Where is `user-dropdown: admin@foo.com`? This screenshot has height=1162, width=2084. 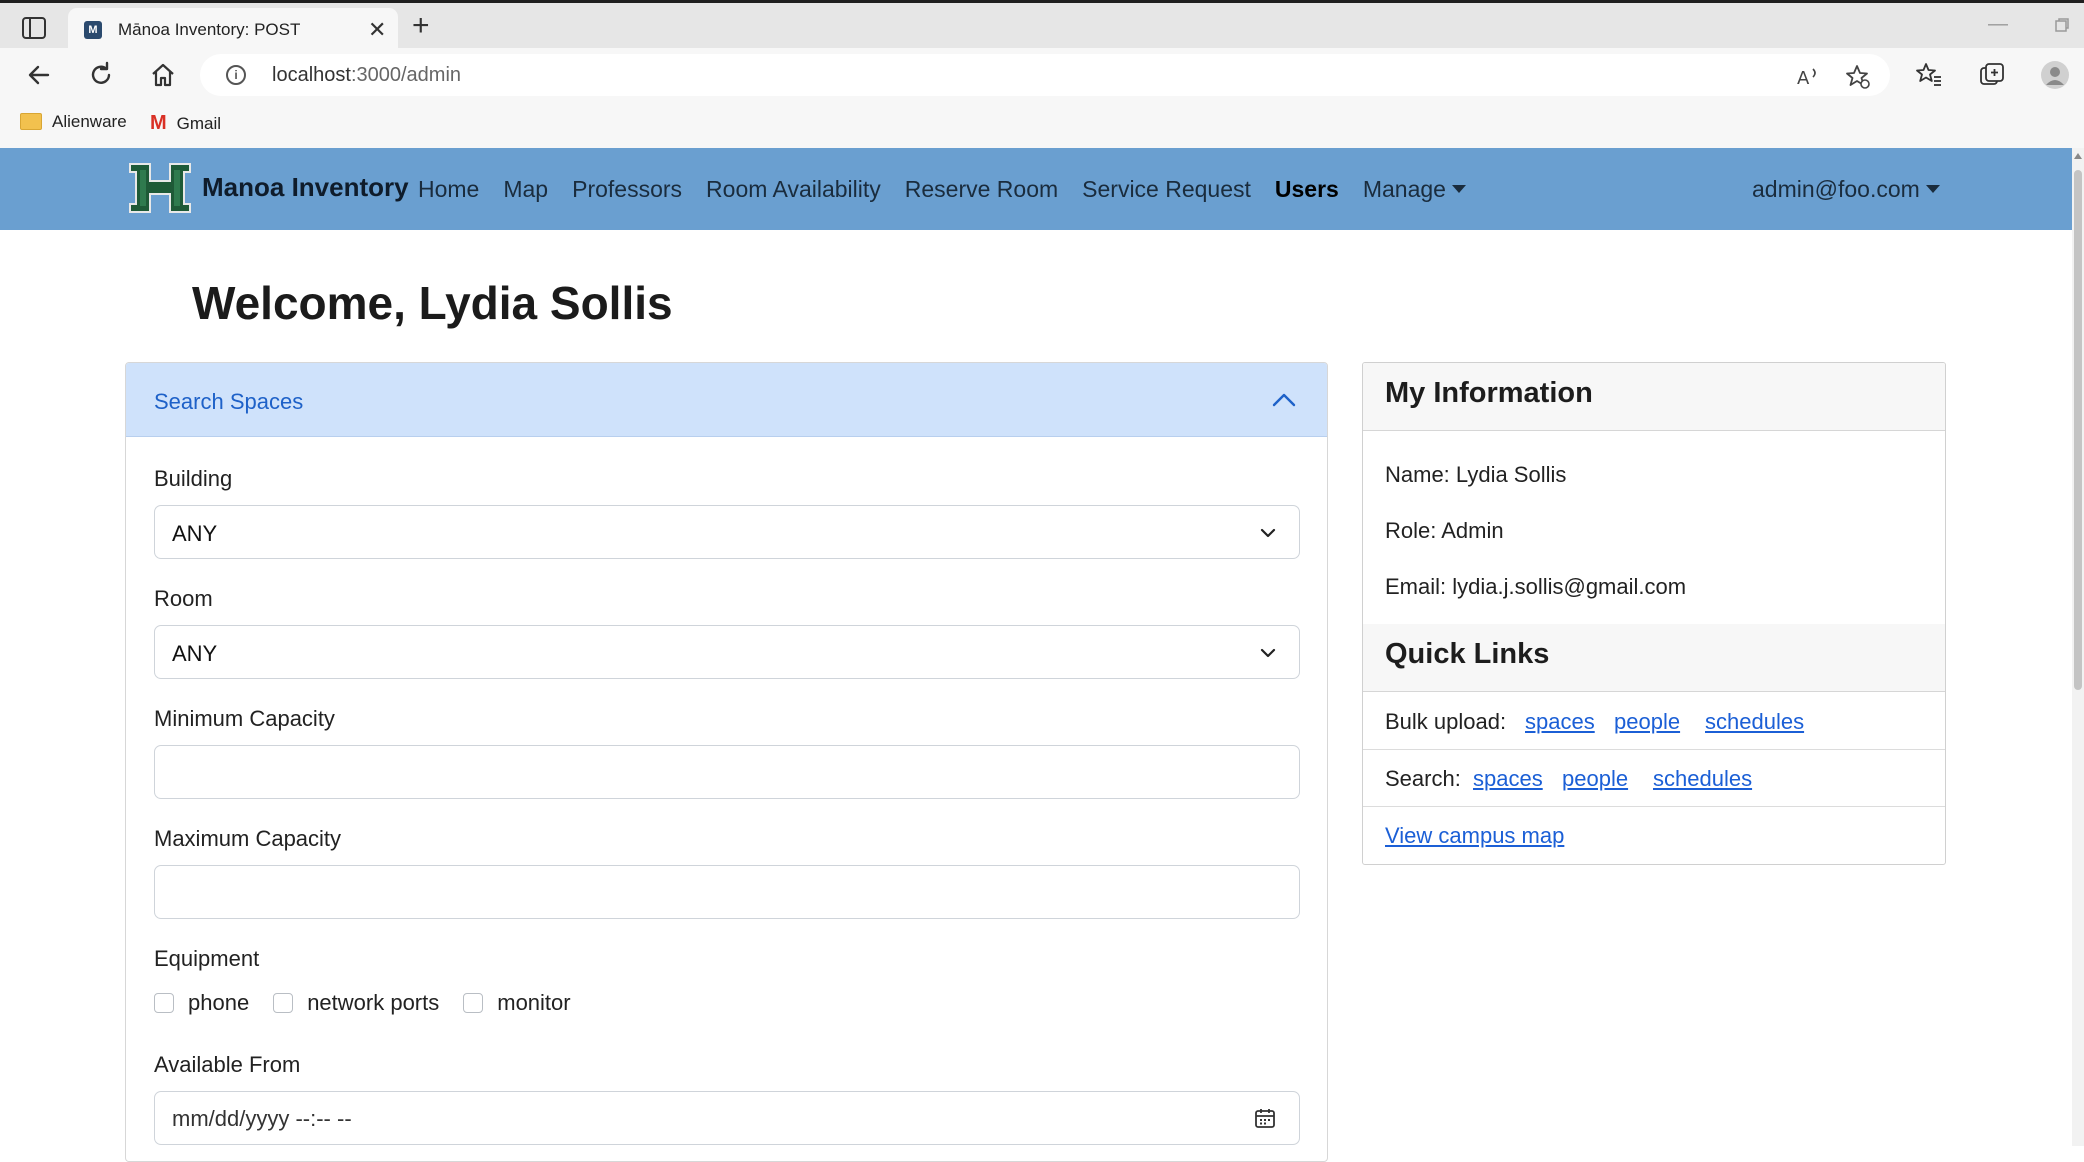
user-dropdown: admin@foo.com is located at coordinates (1846, 189).